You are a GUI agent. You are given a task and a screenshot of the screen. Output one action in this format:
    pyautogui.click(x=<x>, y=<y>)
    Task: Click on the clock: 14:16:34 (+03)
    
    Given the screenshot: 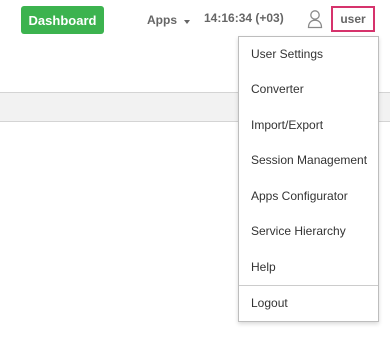 What is the action you would take?
    pyautogui.click(x=244, y=18)
    